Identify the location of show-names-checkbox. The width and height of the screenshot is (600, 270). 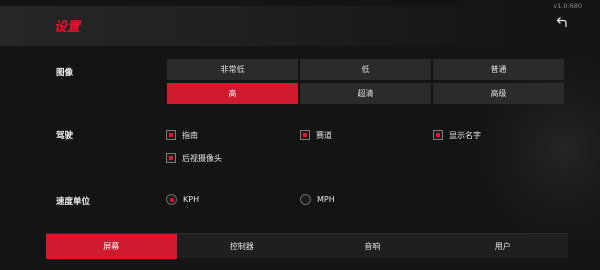
(438, 135).